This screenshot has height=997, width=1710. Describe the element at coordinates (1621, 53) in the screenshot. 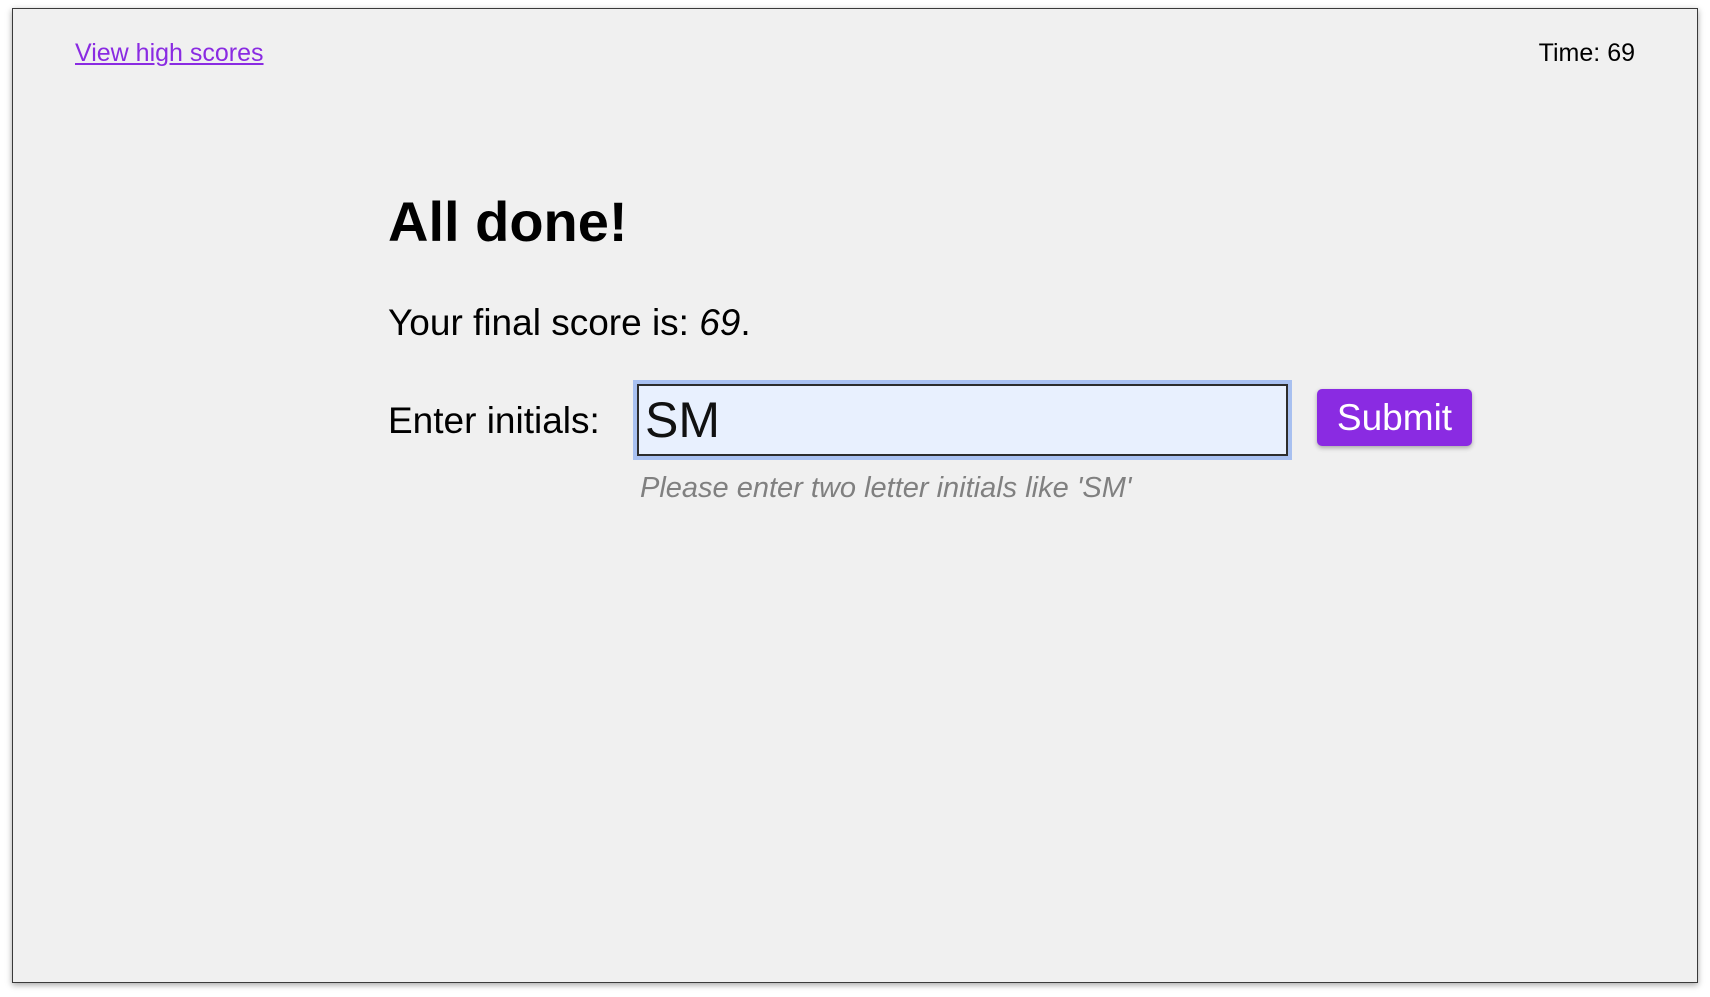

I see `timer-value: 69` at that location.